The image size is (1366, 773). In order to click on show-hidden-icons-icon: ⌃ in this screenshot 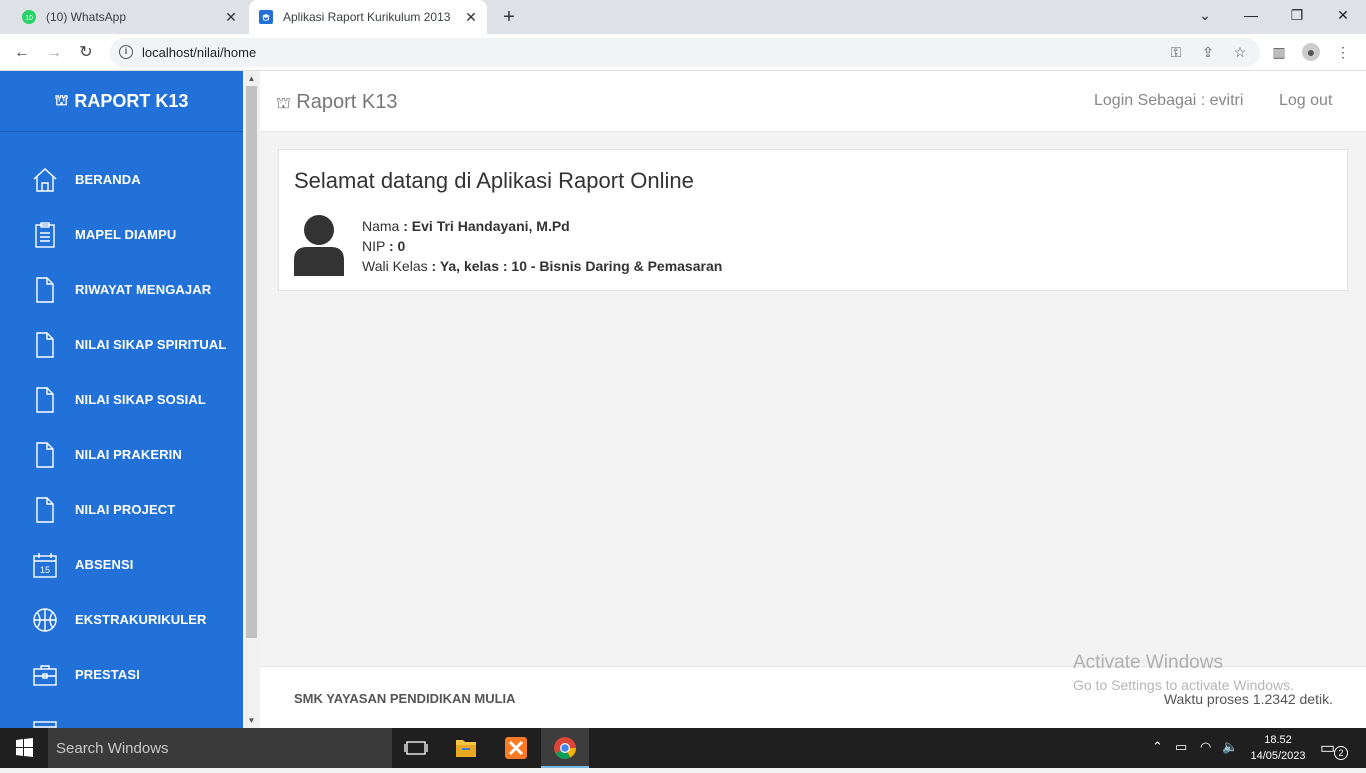, I will do `click(1157, 747)`.